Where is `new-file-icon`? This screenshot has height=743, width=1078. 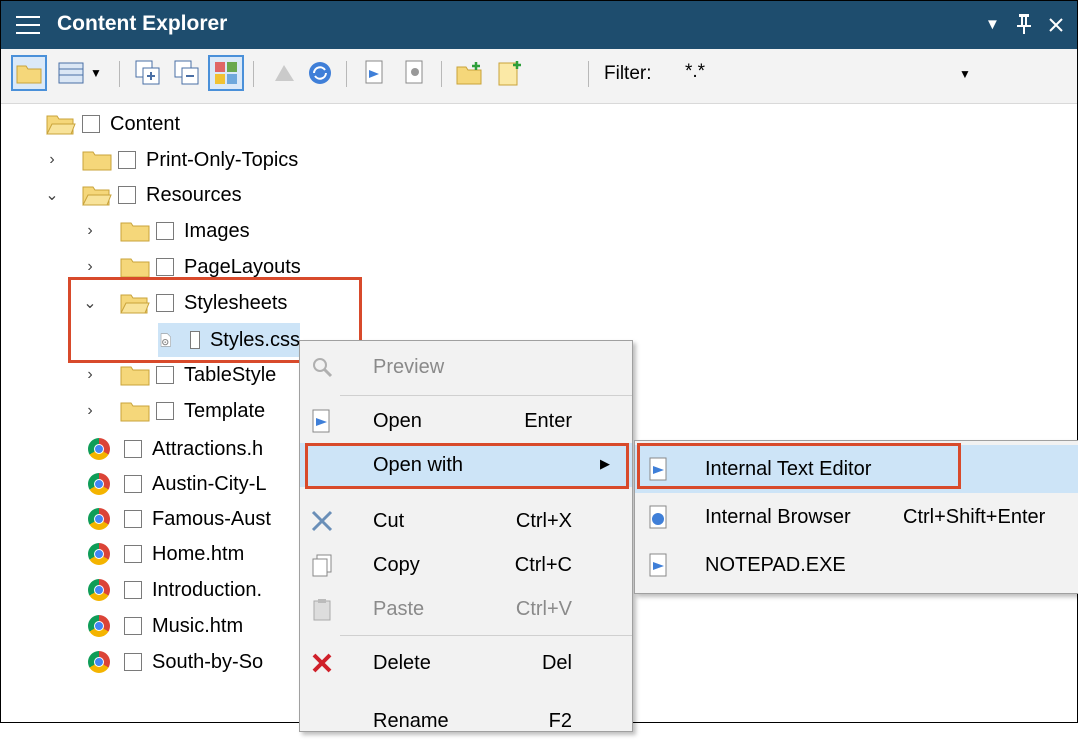 new-file-icon is located at coordinates (509, 73).